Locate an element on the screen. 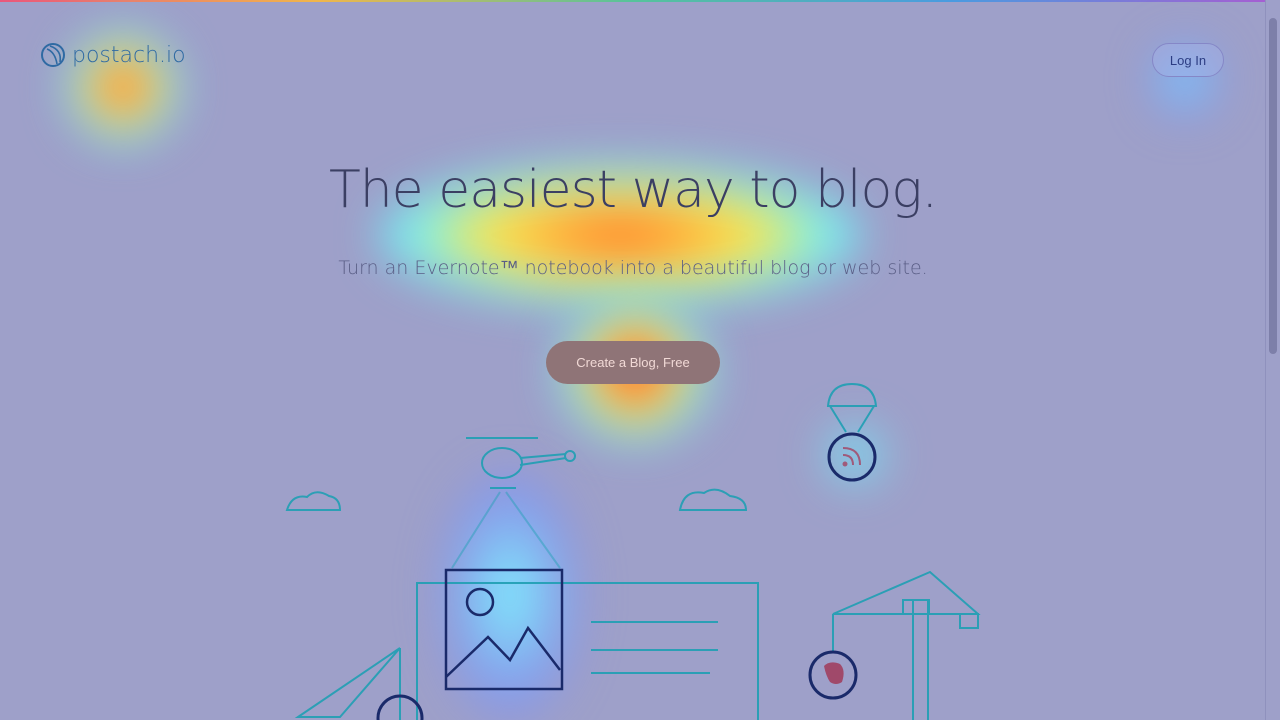  postachio-logo-icon is located at coordinates (53, 55).